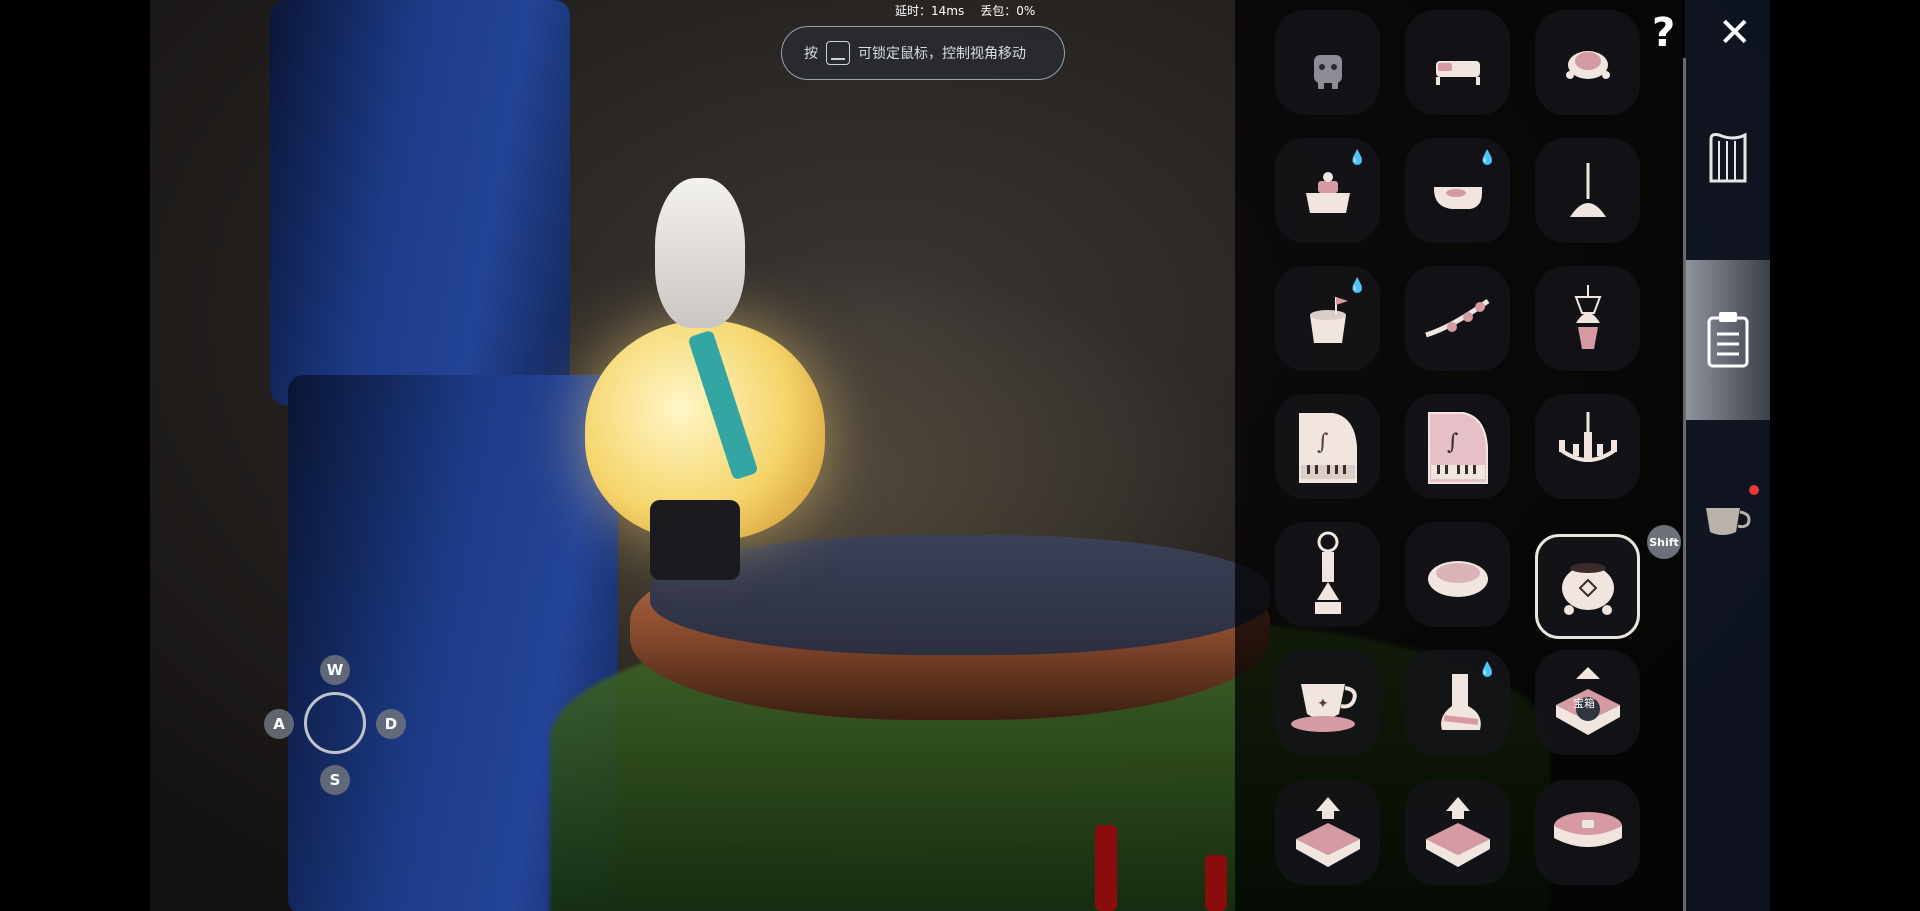 The image size is (1920, 911). I want to click on teacup-icon, so click(1728, 521).